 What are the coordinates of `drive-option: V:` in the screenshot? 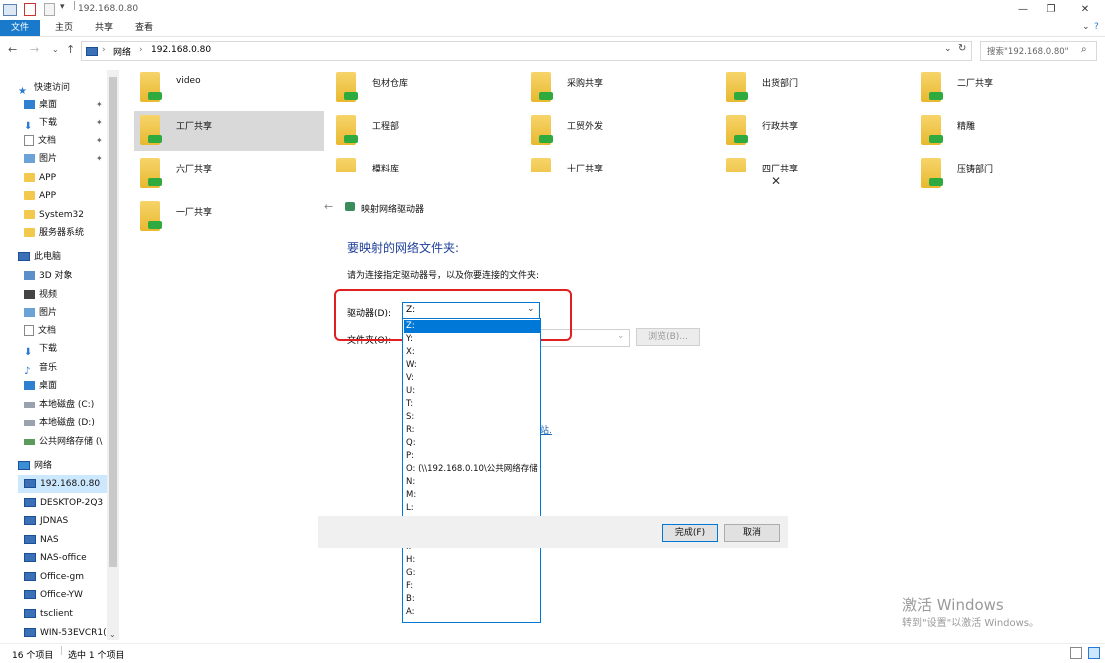 It's located at (472, 378).